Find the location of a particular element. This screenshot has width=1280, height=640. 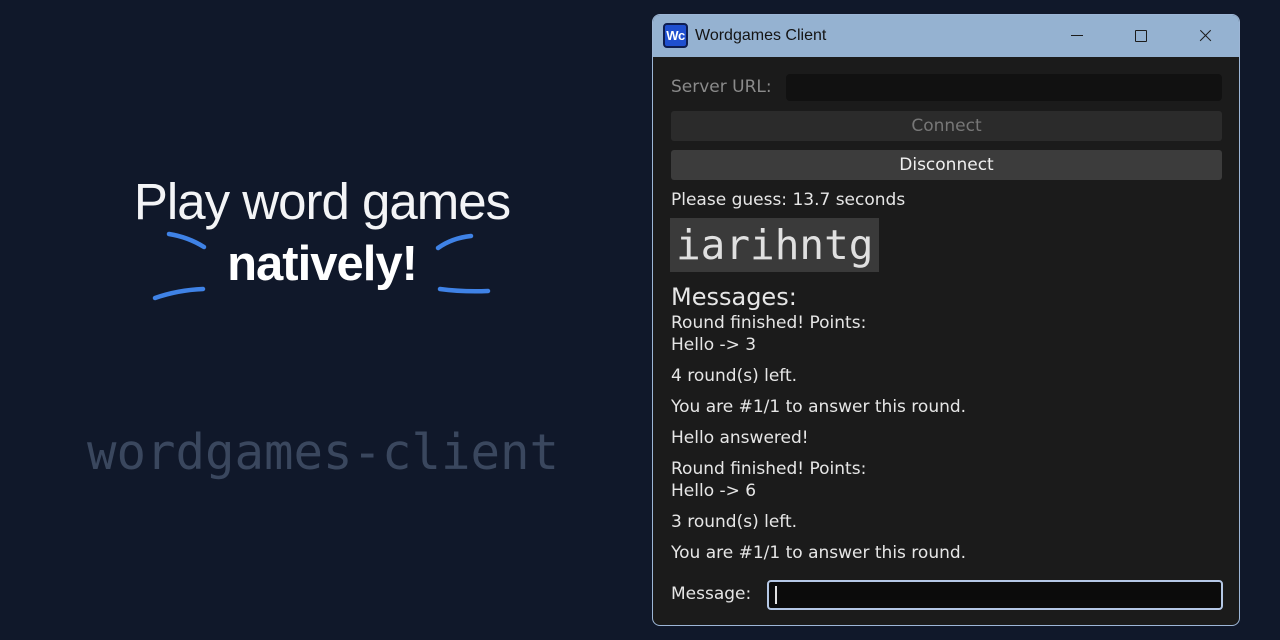

messages-heading: Messages: is located at coordinates (734, 297).